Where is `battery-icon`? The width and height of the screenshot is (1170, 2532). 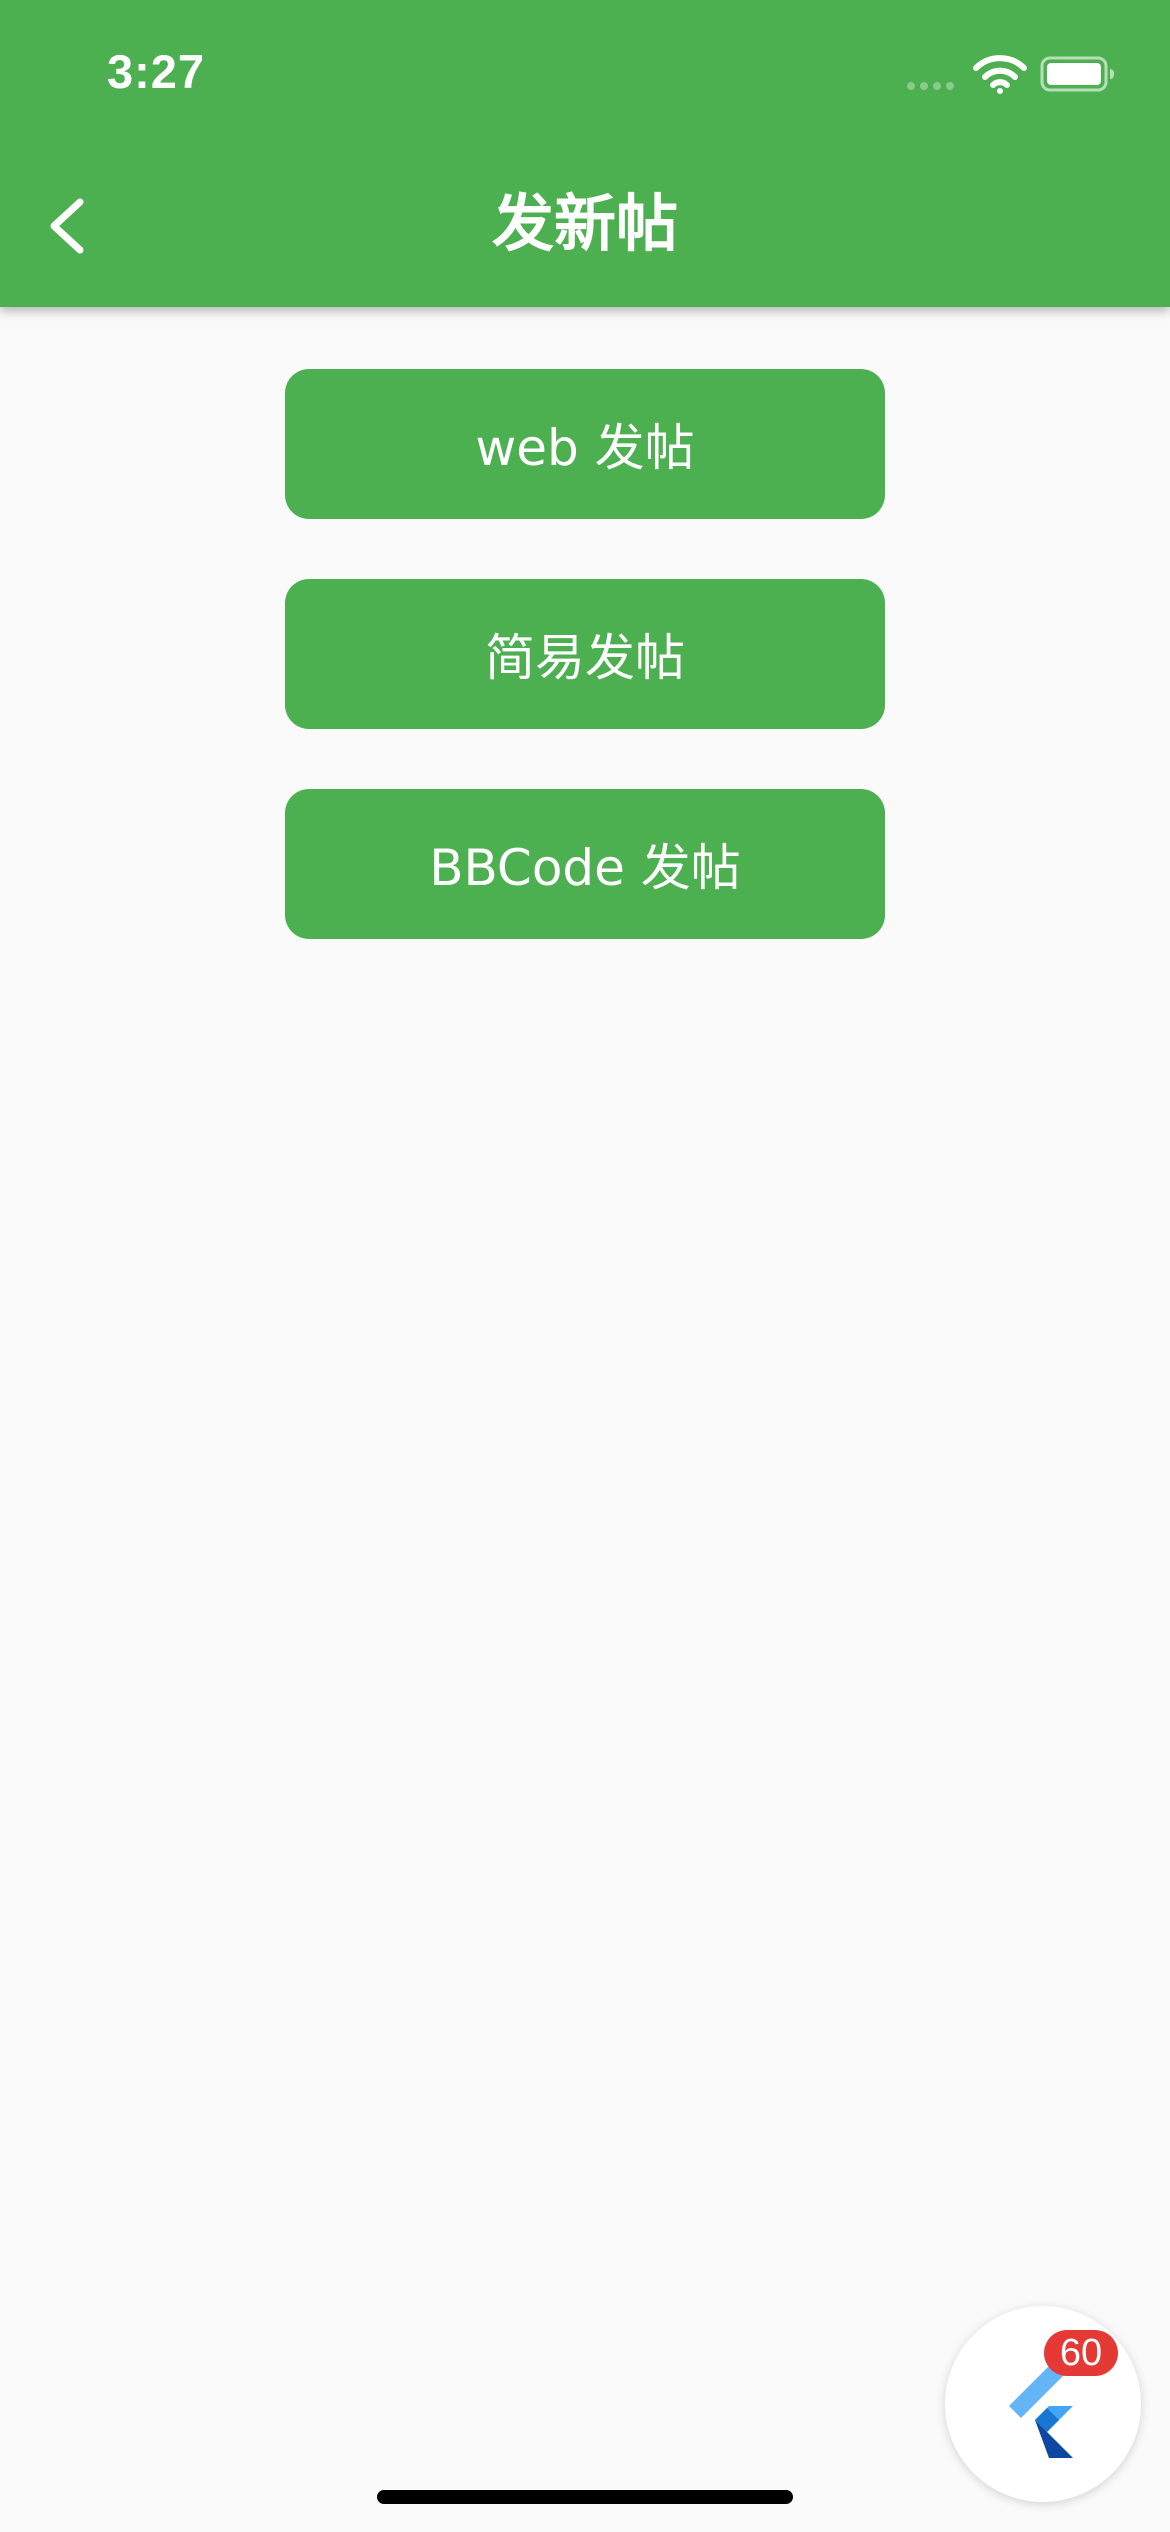
battery-icon is located at coordinates (1077, 74).